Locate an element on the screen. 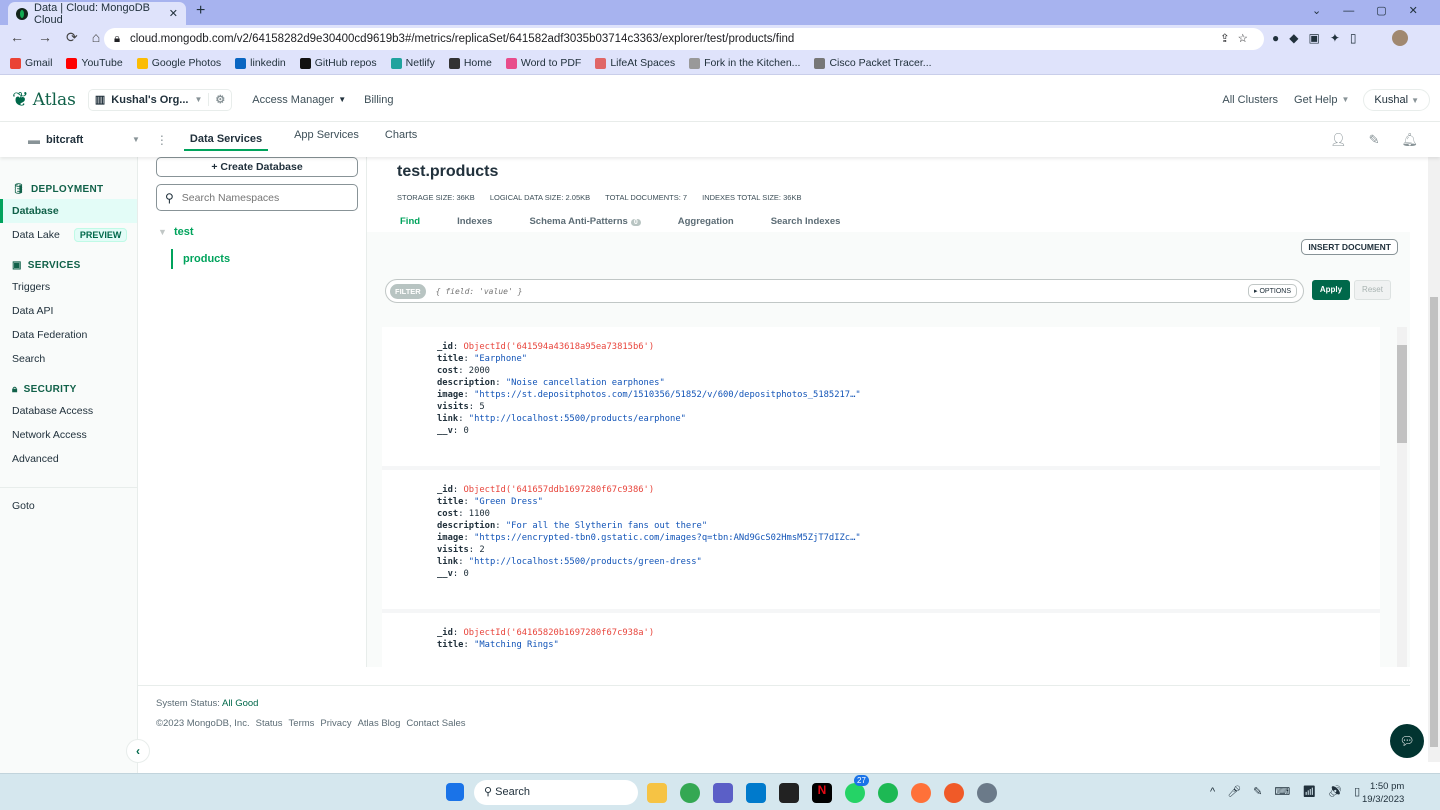  sidebar-section-security: 🔒︎ SECURITY is located at coordinates (44, 389).